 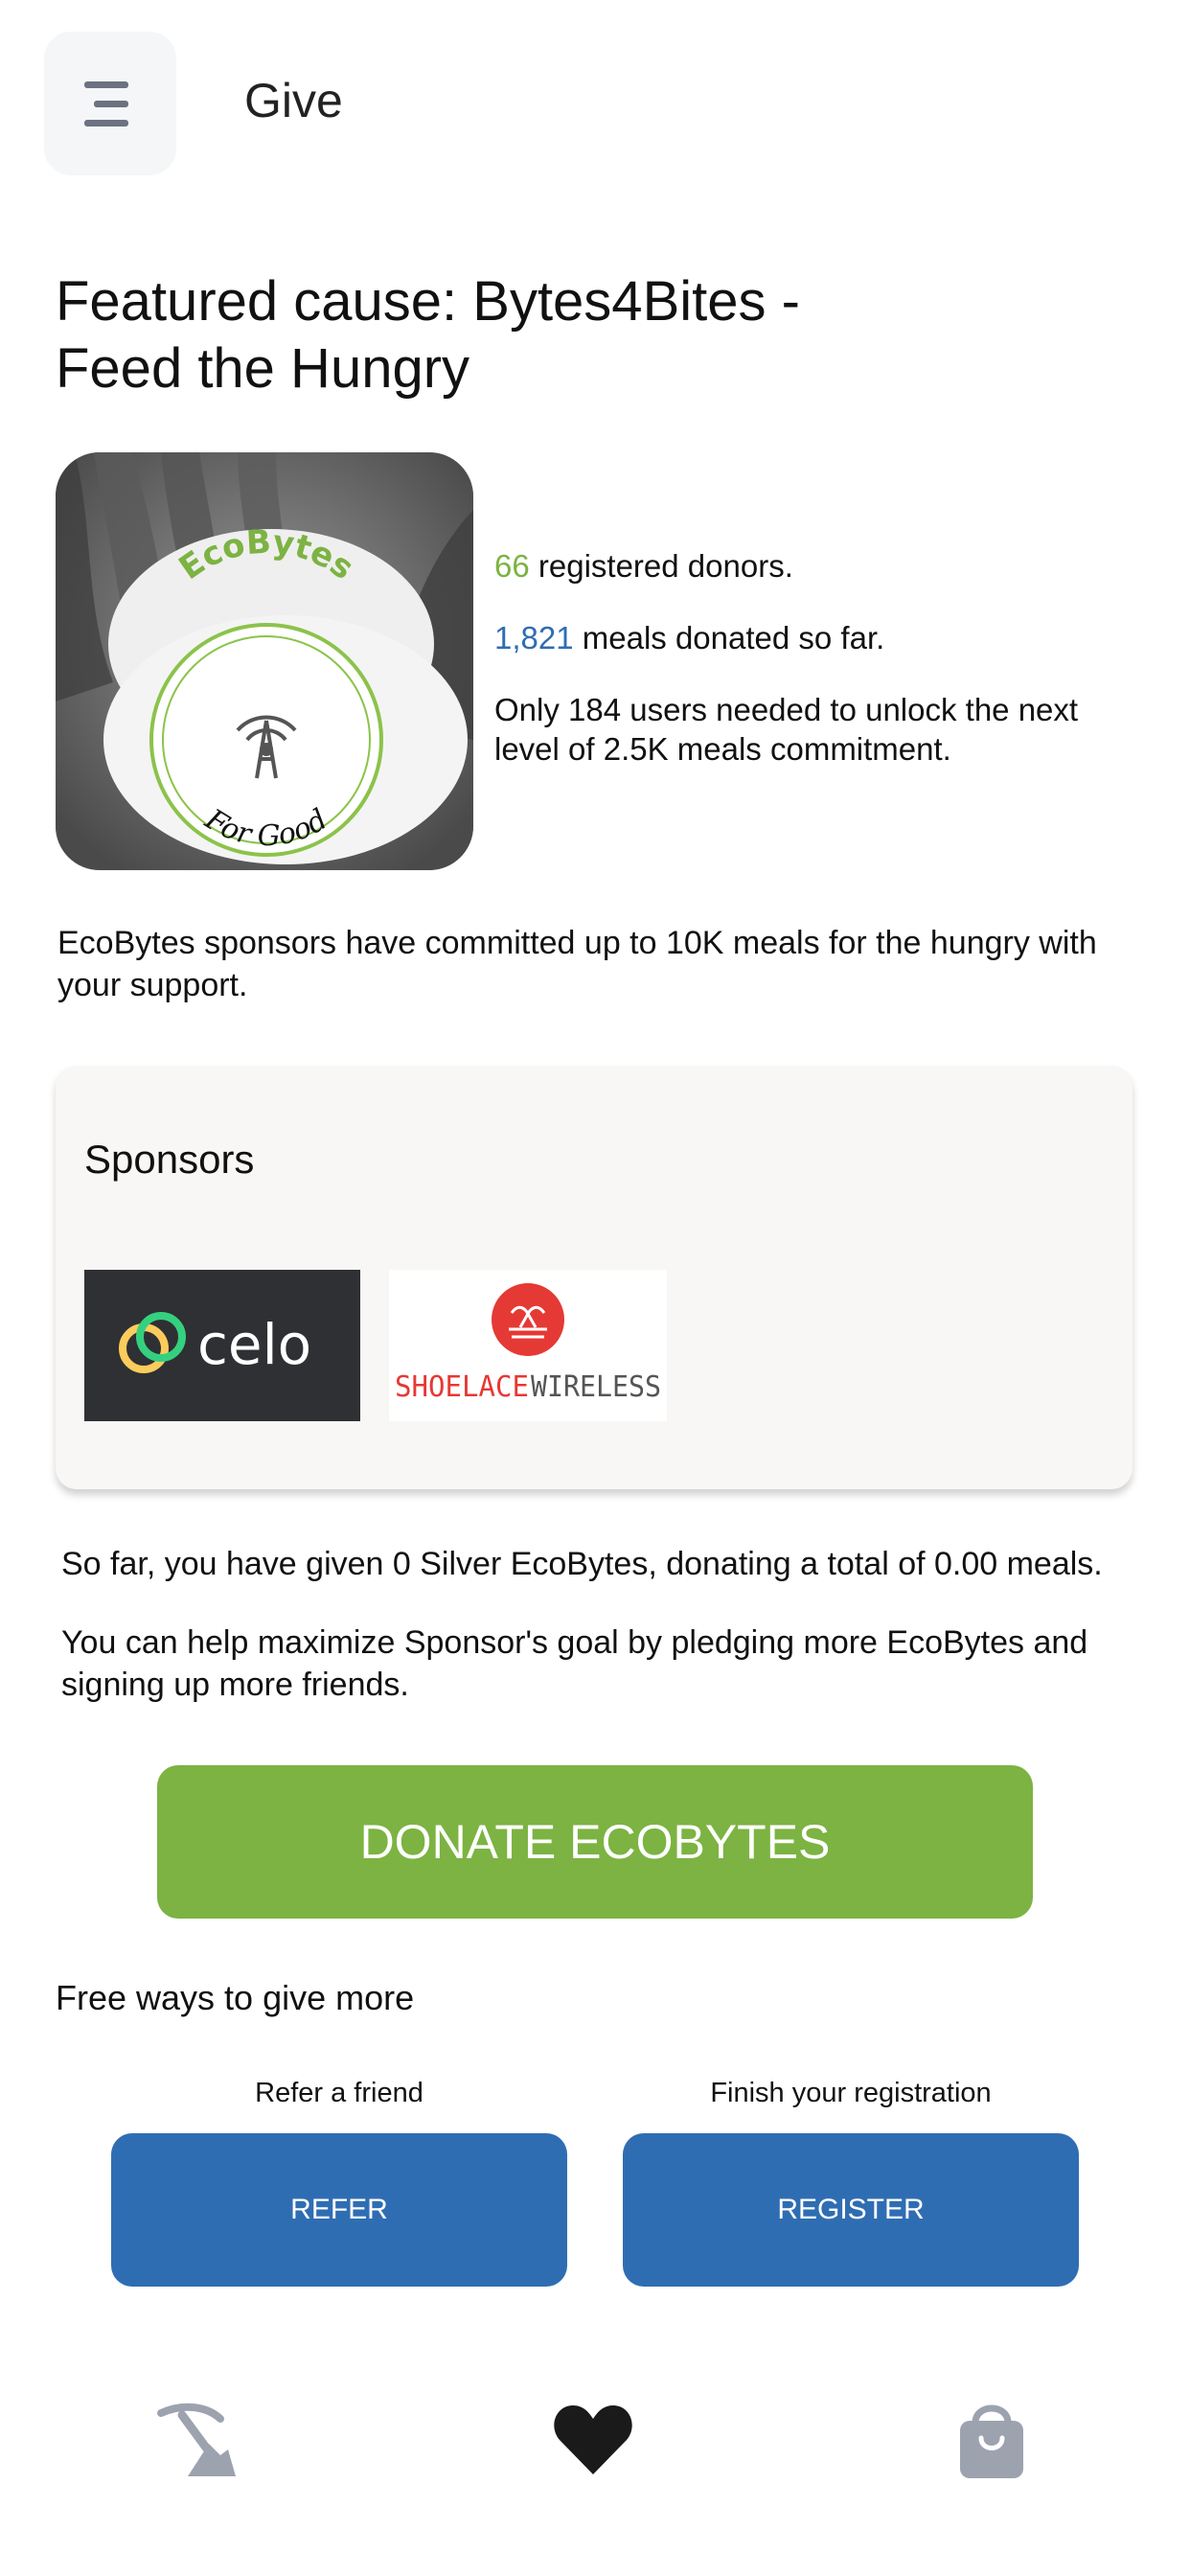 I want to click on meals-text: meals donated so far., so click(x=729, y=638).